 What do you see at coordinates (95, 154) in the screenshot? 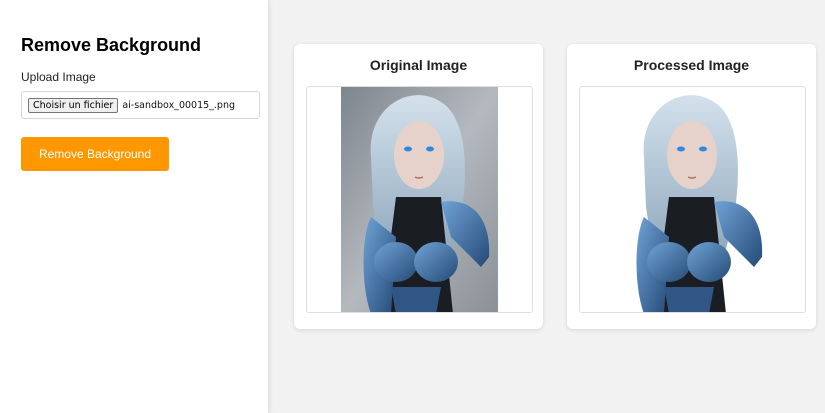
I see `remove-background-button: Remove Background` at bounding box center [95, 154].